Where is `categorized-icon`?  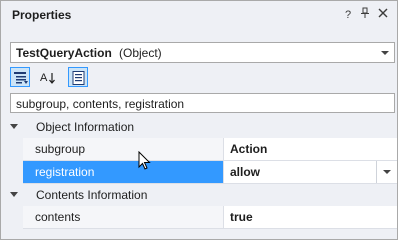 categorized-icon is located at coordinates (21, 78).